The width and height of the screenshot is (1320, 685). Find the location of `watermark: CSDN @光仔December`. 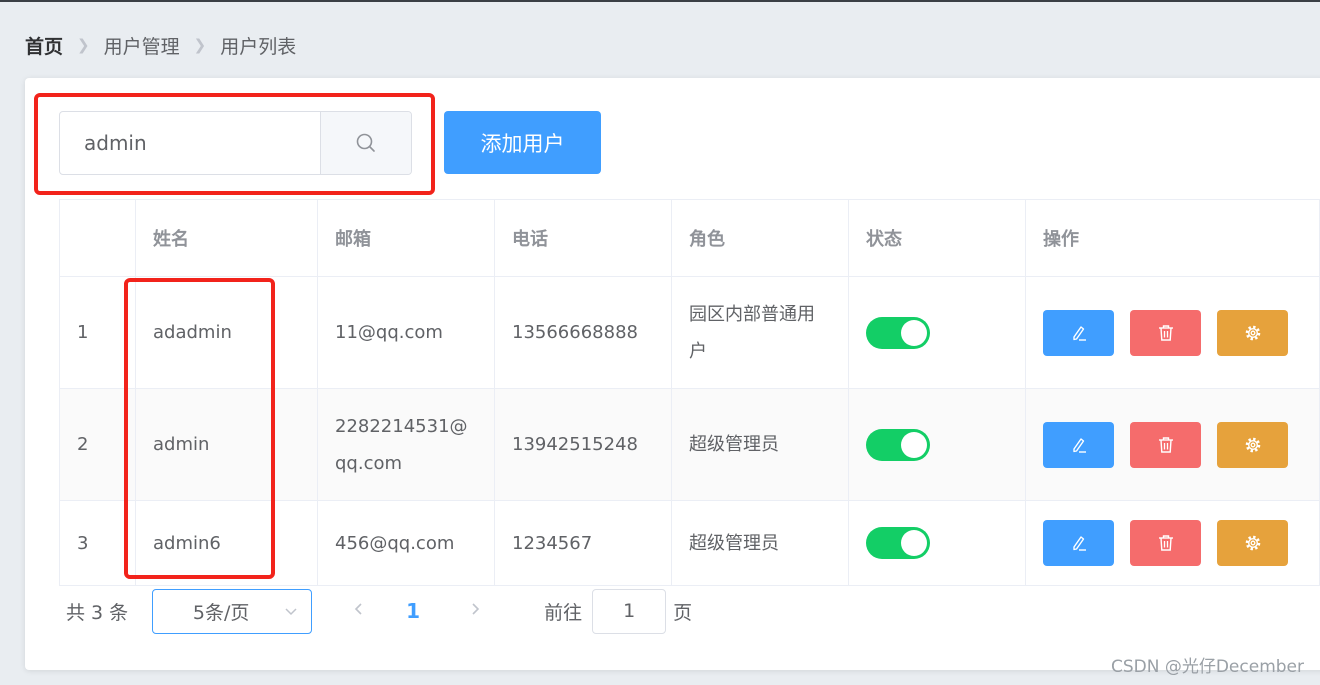

watermark: CSDN @光仔December is located at coordinates (1207, 667).